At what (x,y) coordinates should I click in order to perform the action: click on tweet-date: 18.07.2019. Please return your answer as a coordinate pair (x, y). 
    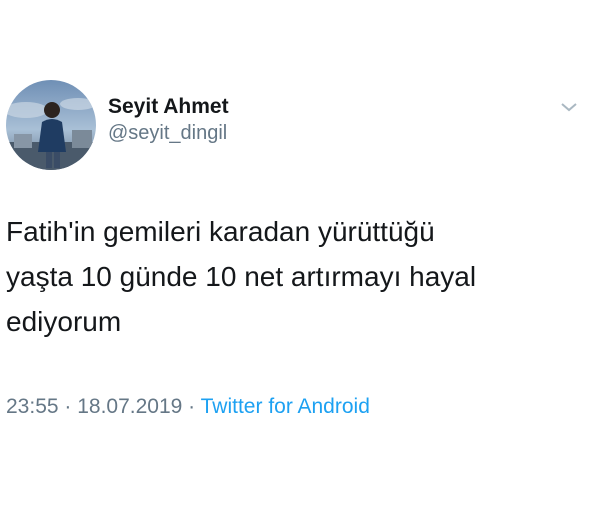
    Looking at the image, I should click on (129, 406).